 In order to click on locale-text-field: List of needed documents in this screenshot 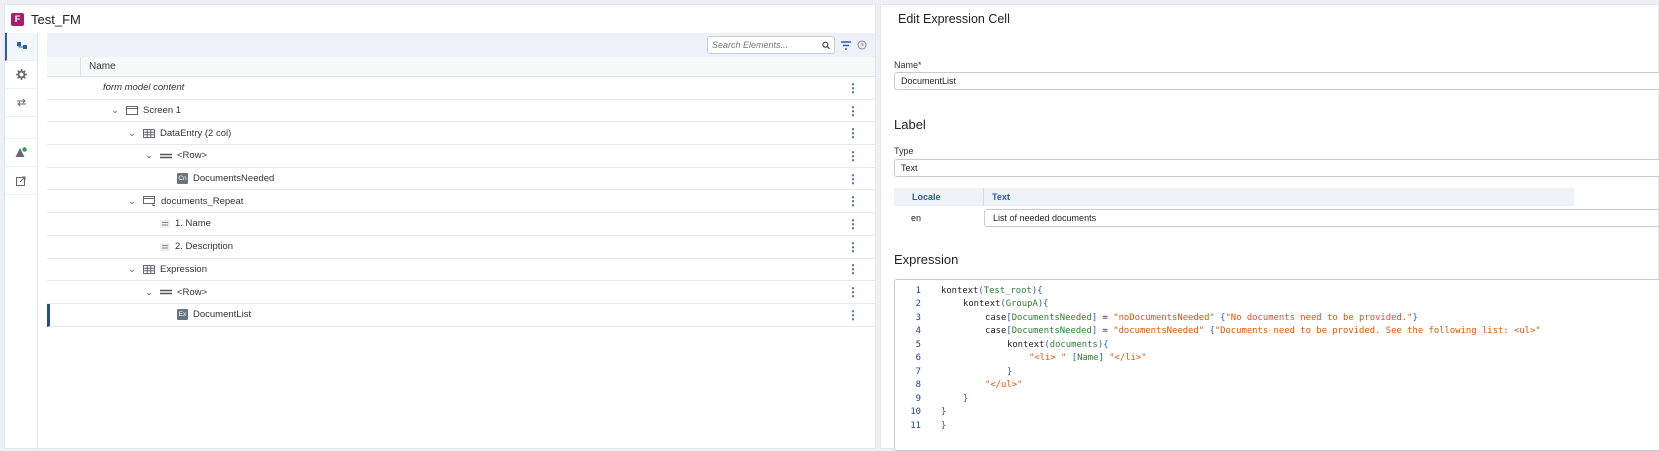, I will do `click(1321, 218)`.